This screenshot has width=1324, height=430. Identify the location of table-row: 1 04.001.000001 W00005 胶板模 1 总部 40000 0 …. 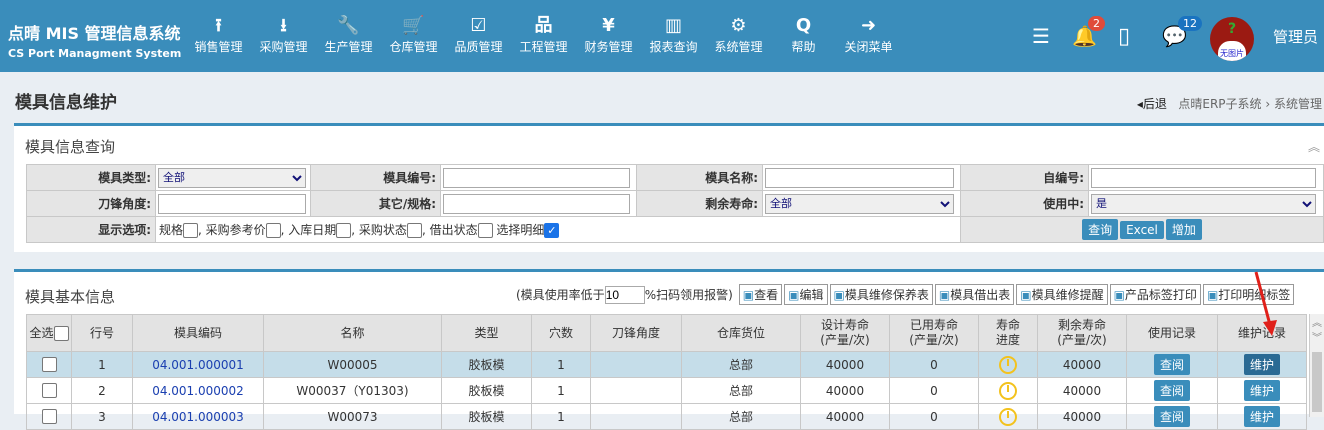
(666, 364).